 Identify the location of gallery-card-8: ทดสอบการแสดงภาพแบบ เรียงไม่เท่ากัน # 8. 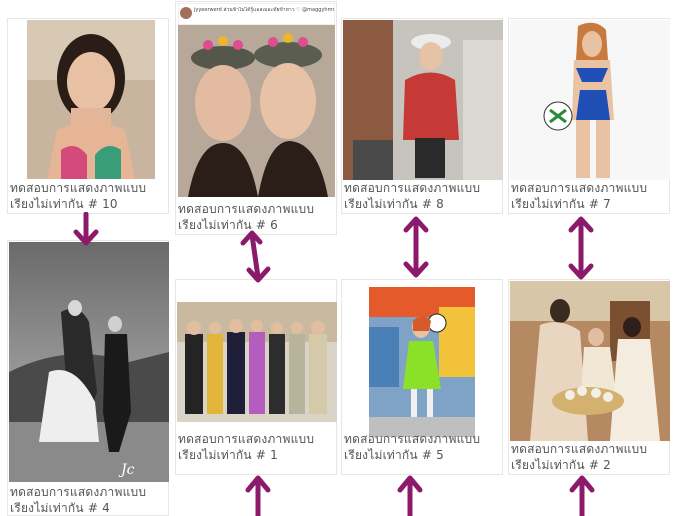
(422, 116).